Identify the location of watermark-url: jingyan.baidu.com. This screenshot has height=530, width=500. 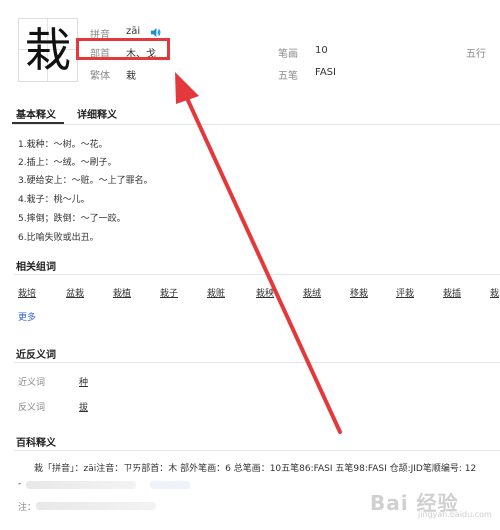
(455, 514).